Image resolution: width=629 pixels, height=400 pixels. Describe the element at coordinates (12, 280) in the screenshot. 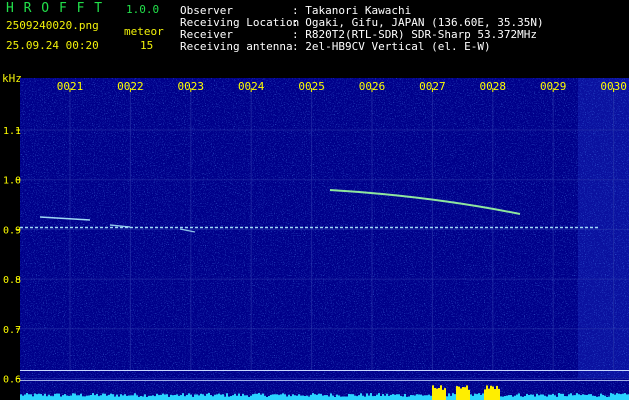

I see `freq-label: 0.8` at that location.